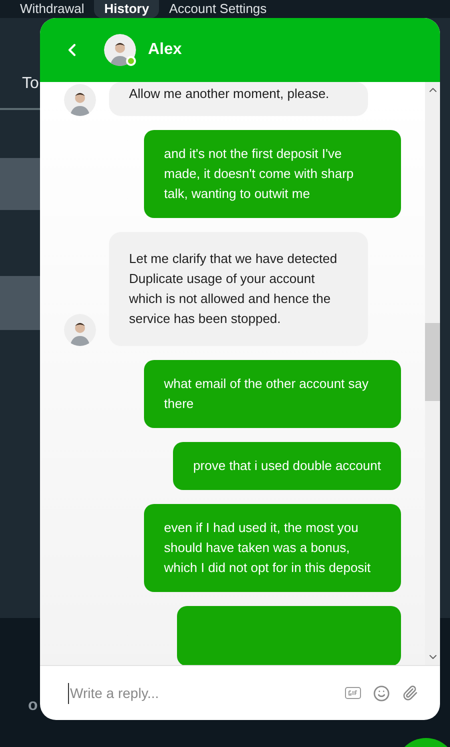 This screenshot has width=450, height=747. Describe the element at coordinates (381, 693) in the screenshot. I see `emoji-icon` at that location.